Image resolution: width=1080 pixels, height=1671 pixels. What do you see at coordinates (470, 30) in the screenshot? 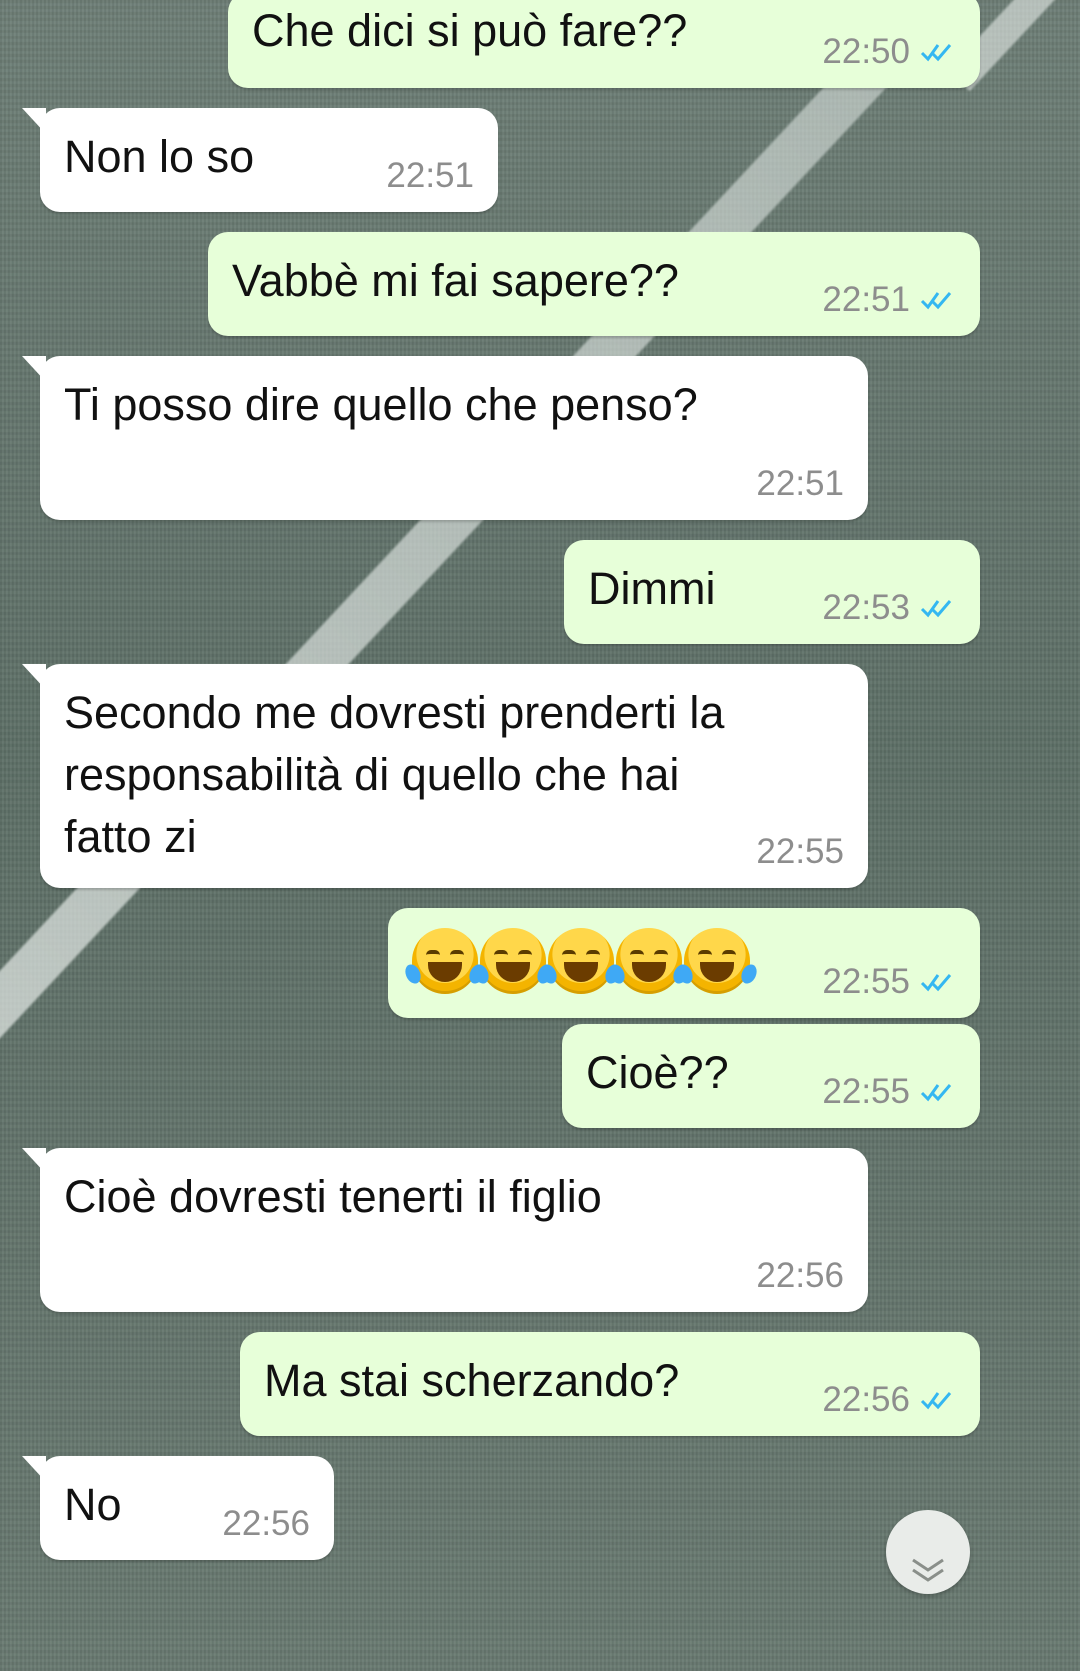
I see `message-text: Che dici si può fare??` at bounding box center [470, 30].